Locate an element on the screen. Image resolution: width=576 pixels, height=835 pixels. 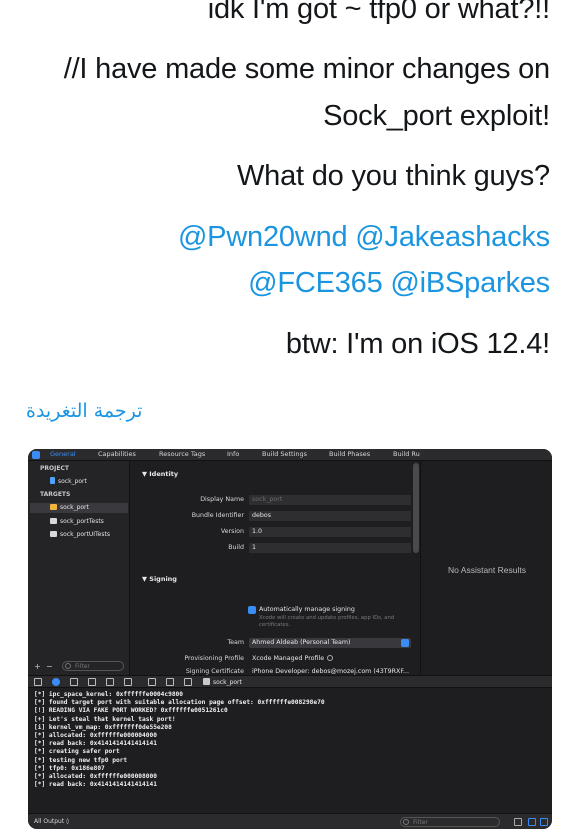
console-line: [i] kernel_vm_map: 0xfffffff0de55e208 is located at coordinates (103, 727).